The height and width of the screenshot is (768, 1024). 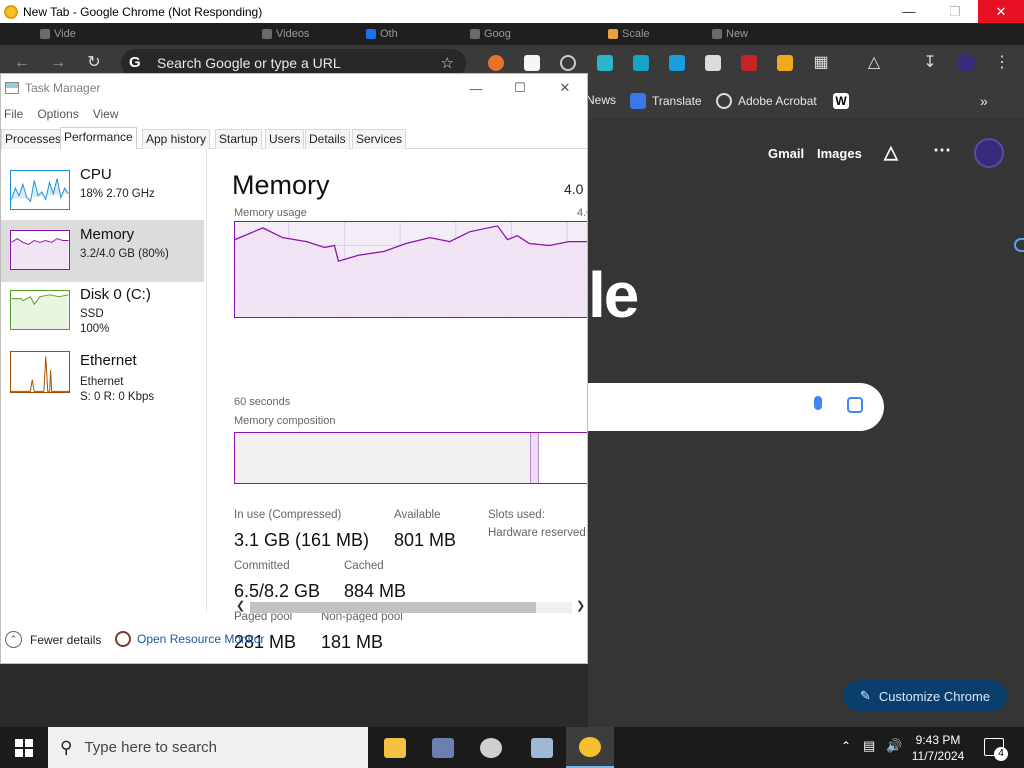 I want to click on fewer-details-button: ⌃ Fewer details, so click(x=53, y=639).